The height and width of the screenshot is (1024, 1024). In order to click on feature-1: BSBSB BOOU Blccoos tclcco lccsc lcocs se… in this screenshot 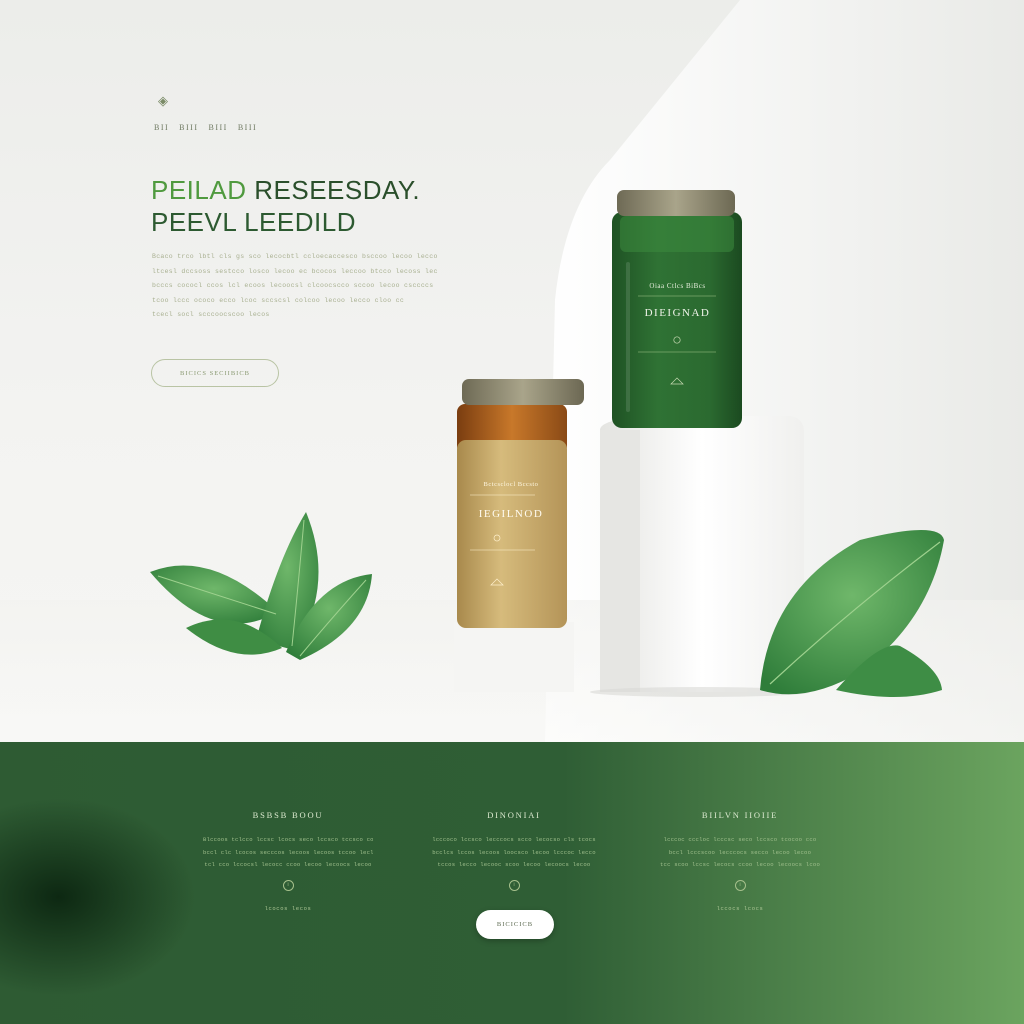, I will do `click(288, 861)`.